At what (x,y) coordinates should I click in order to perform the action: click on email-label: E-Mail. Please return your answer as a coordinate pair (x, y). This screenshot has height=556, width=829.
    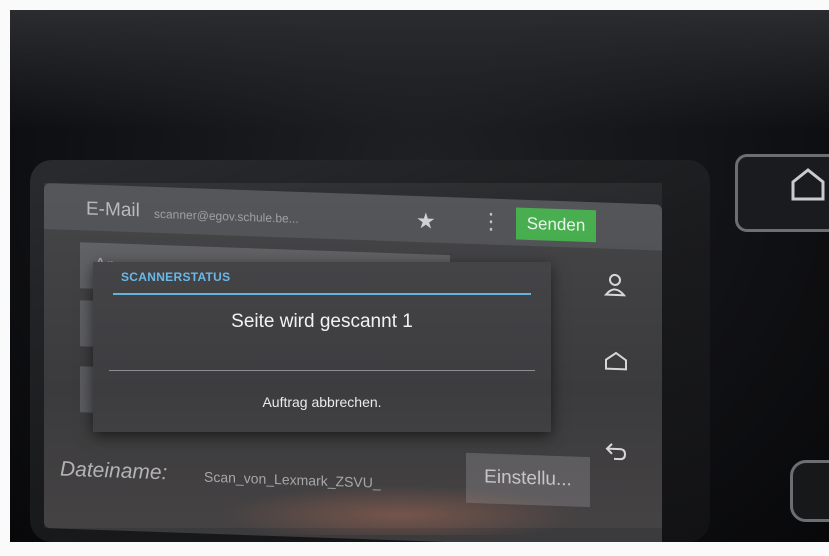
    Looking at the image, I should click on (113, 210).